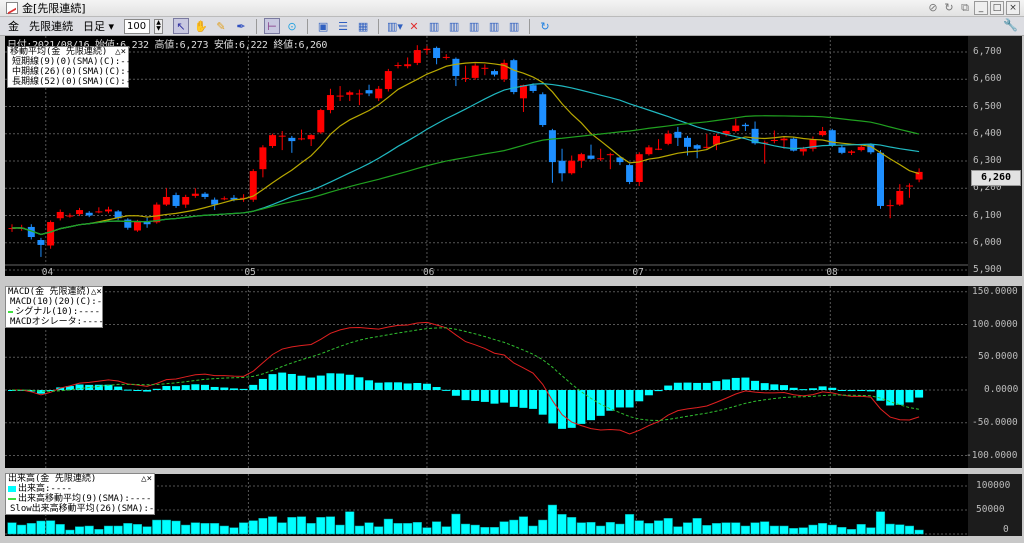 The width and height of the screenshot is (1024, 543). What do you see at coordinates (997, 8) in the screenshot?
I see `maximize-button: □` at bounding box center [997, 8].